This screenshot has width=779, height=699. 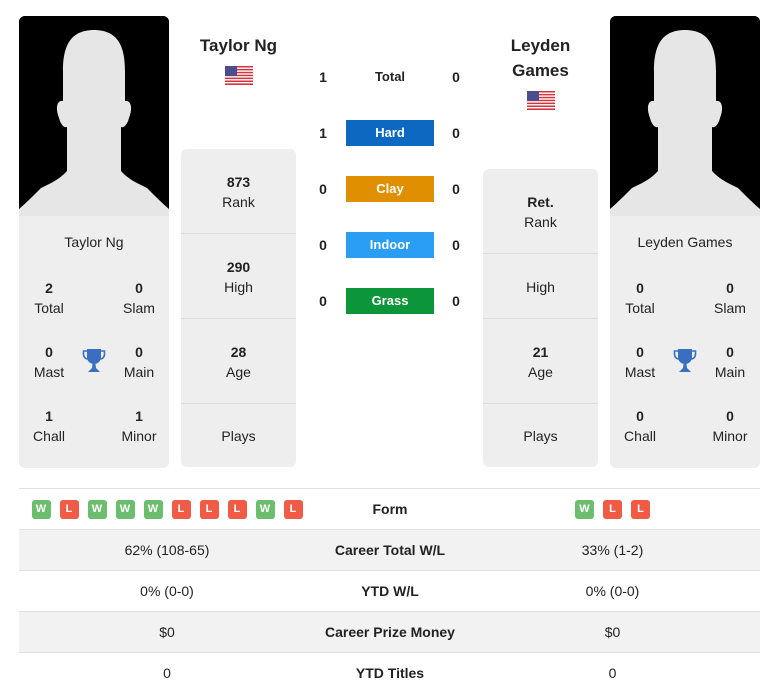 I want to click on h2h-total-row: 1 Total 0, so click(x=390, y=77).